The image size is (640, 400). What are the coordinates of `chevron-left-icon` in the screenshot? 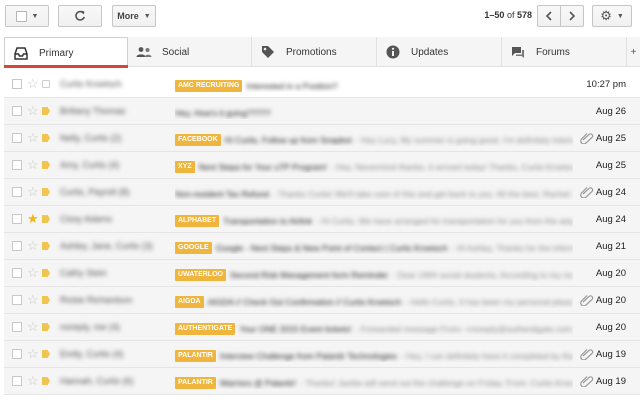 It's located at (548, 16).